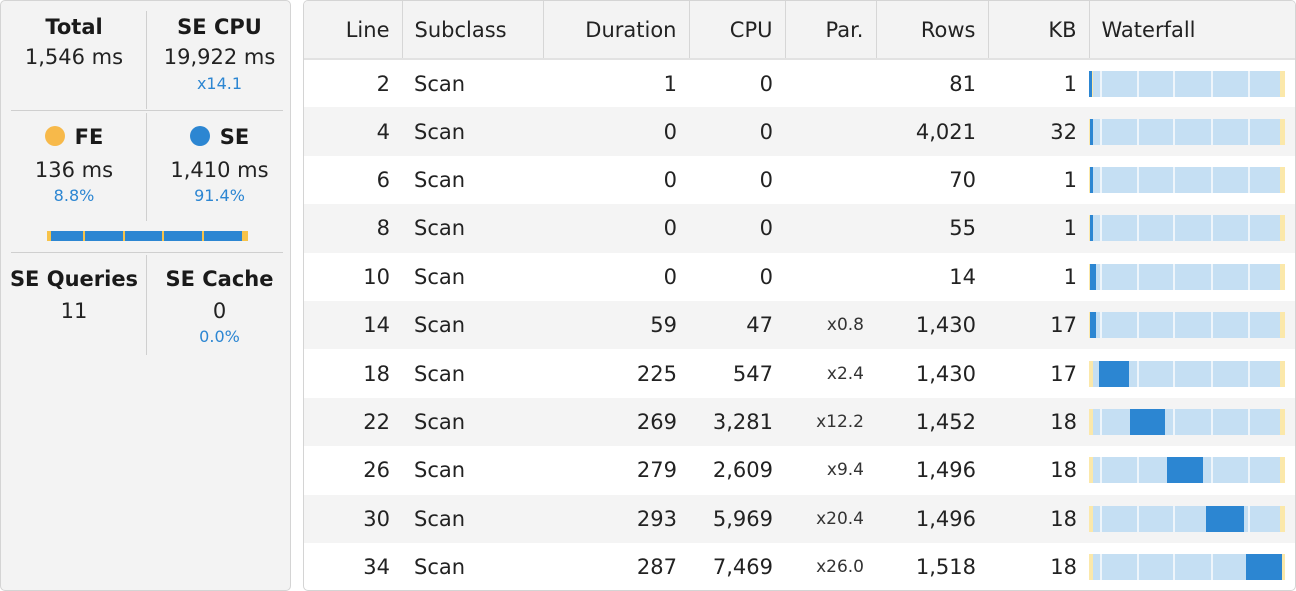 The image size is (1296, 591). I want to click on cell-line: 10, so click(376, 276).